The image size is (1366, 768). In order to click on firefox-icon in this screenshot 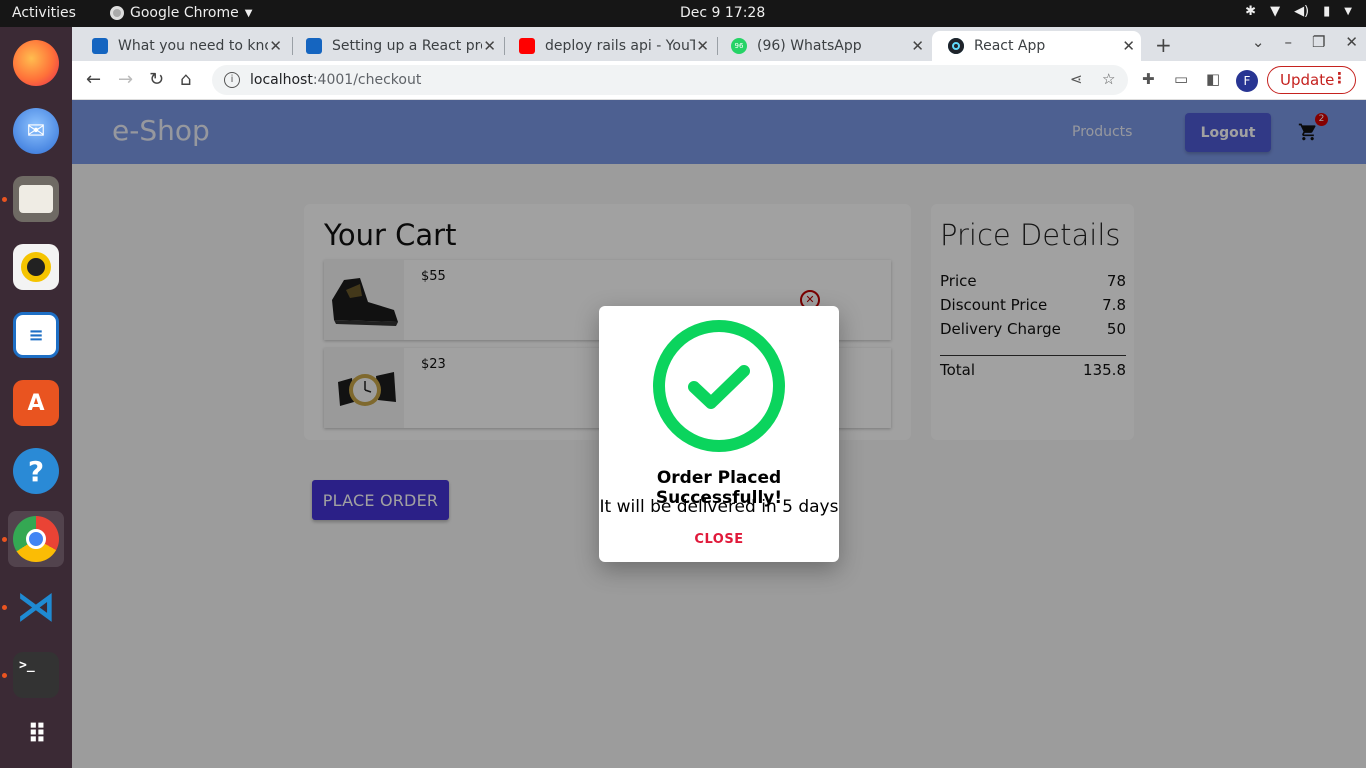, I will do `click(36, 63)`.